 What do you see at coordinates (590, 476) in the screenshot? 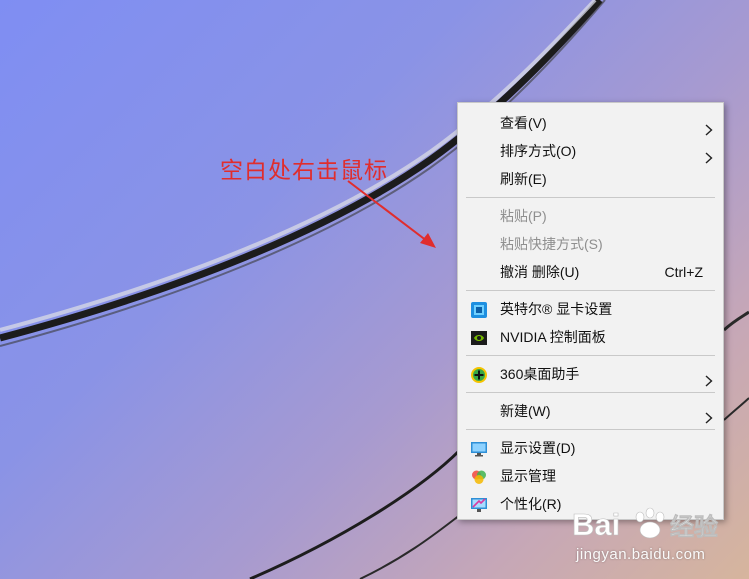
I see `menu-item-5-1: 显示管理` at bounding box center [590, 476].